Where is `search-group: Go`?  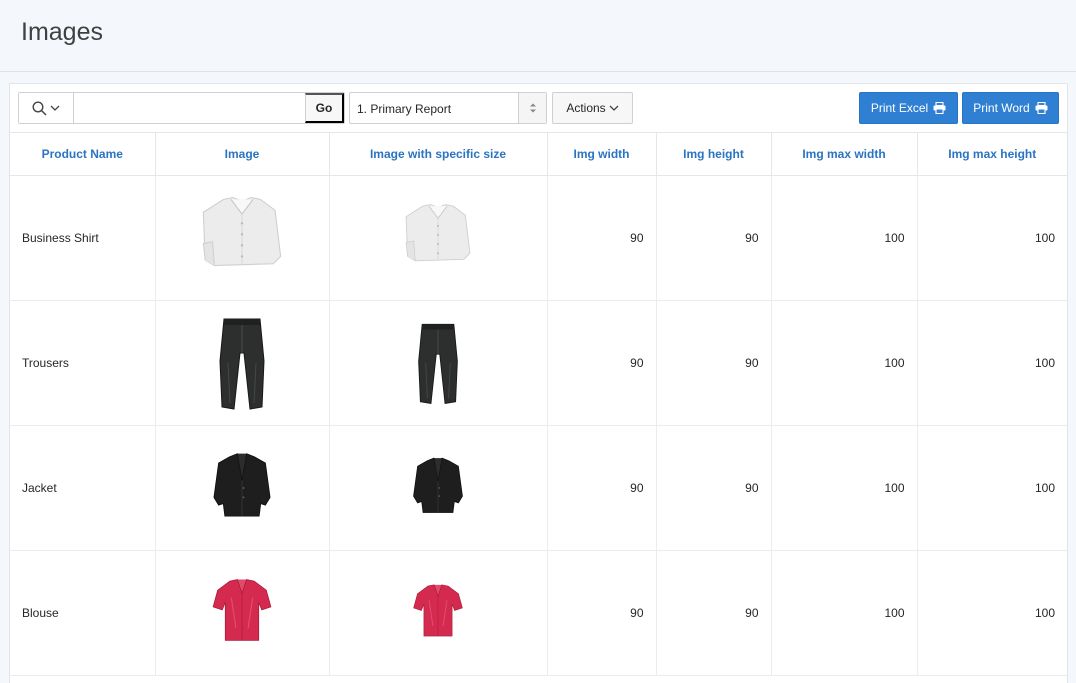
search-group: Go is located at coordinates (181, 108).